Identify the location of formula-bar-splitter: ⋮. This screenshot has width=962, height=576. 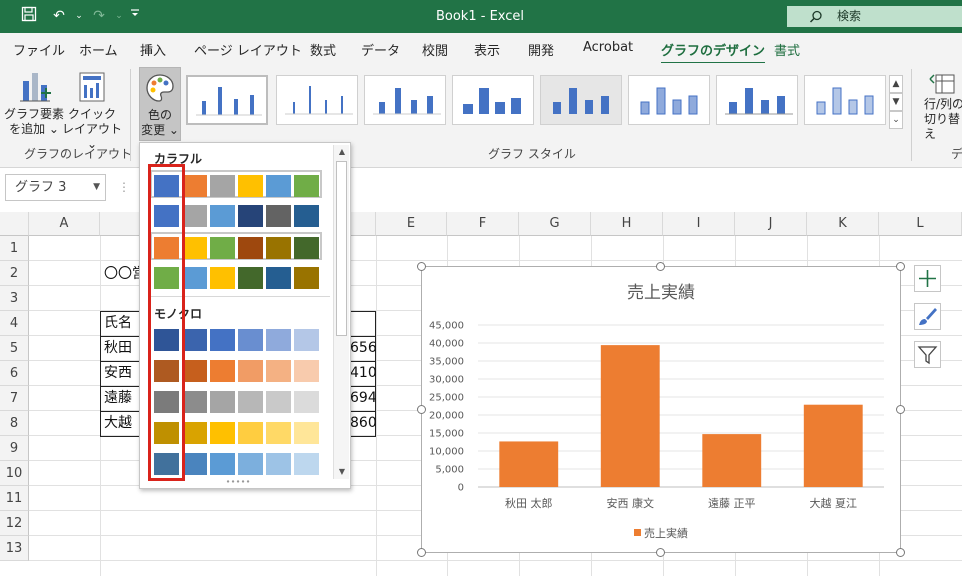
(124, 187).